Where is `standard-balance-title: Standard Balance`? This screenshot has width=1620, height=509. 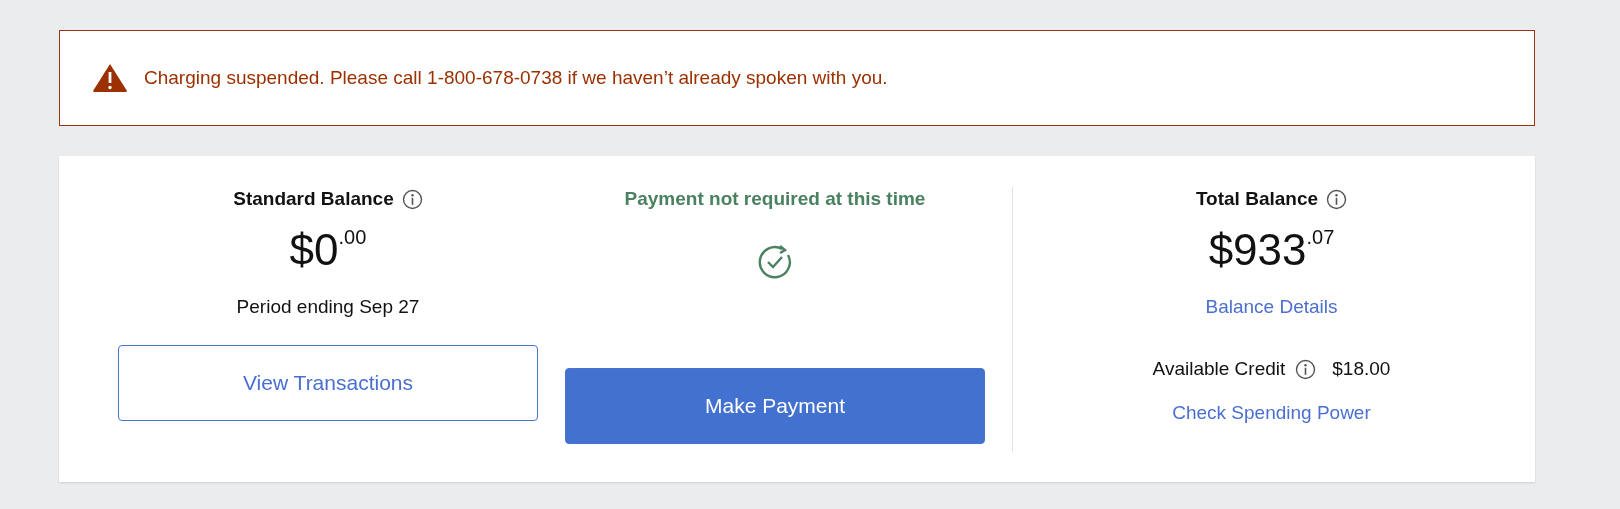
standard-balance-title: Standard Balance is located at coordinates (313, 199).